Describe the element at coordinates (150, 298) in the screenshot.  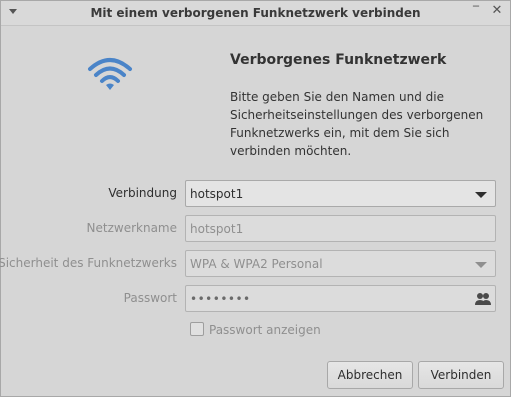
I see `password-label: Passwort` at that location.